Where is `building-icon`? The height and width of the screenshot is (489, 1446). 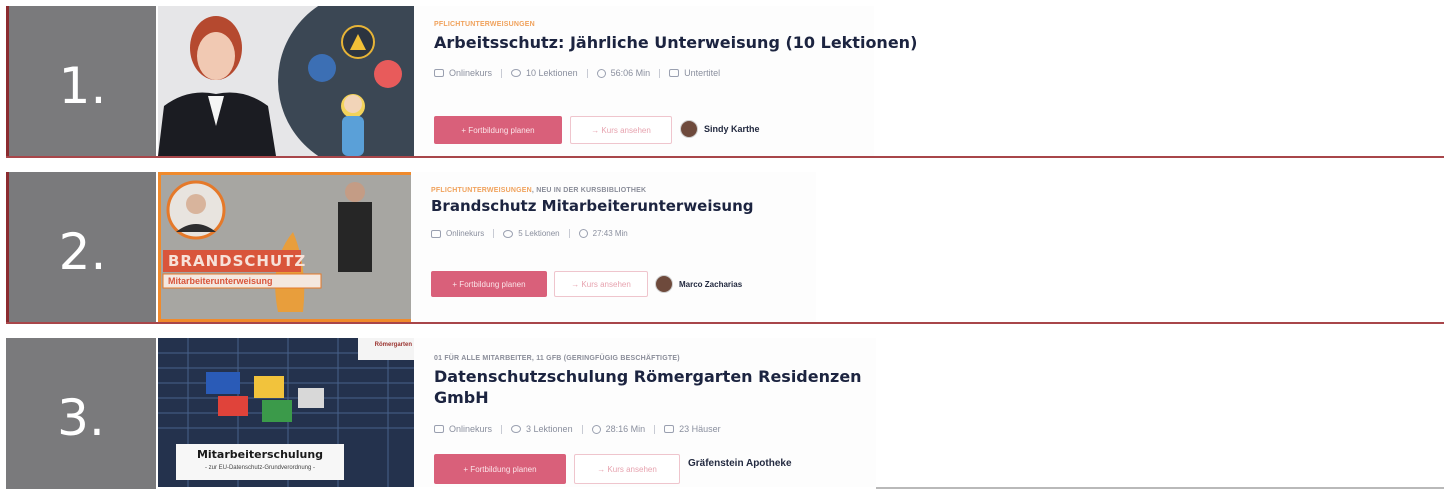 building-icon is located at coordinates (669, 429).